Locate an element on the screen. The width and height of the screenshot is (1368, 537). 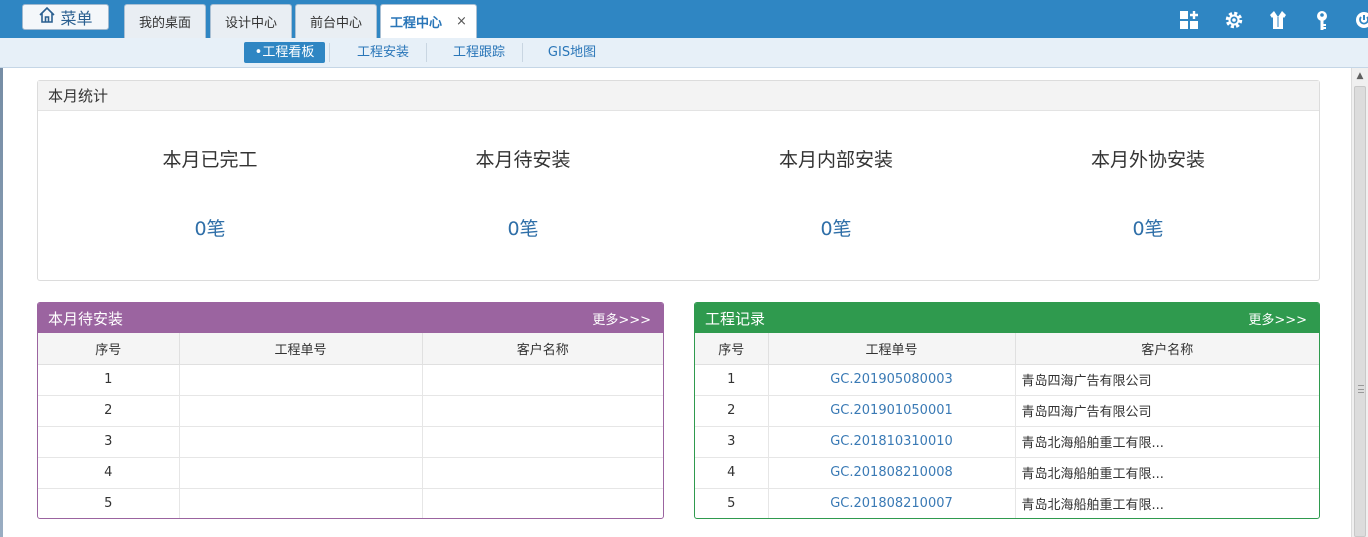
shirt-icon is located at coordinates (1278, 20).